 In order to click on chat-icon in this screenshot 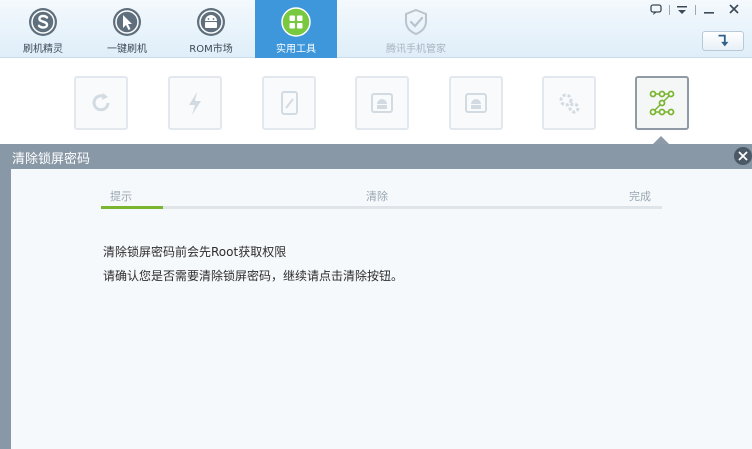, I will do `click(656, 10)`.